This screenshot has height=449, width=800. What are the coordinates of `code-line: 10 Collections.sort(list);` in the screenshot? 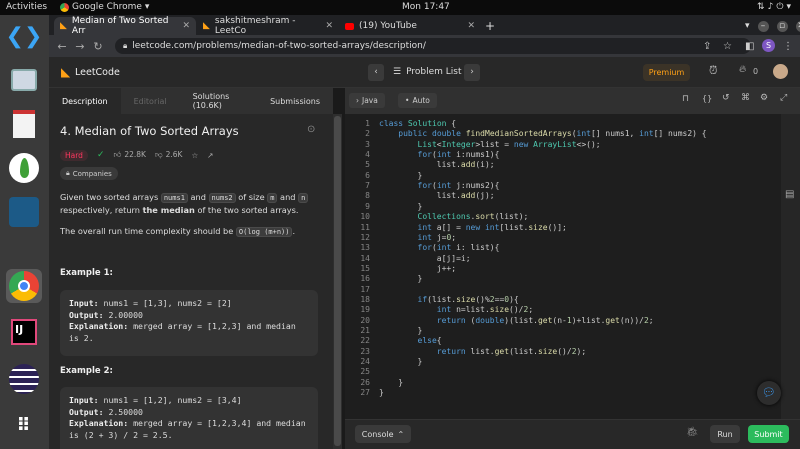 It's located at (436, 217).